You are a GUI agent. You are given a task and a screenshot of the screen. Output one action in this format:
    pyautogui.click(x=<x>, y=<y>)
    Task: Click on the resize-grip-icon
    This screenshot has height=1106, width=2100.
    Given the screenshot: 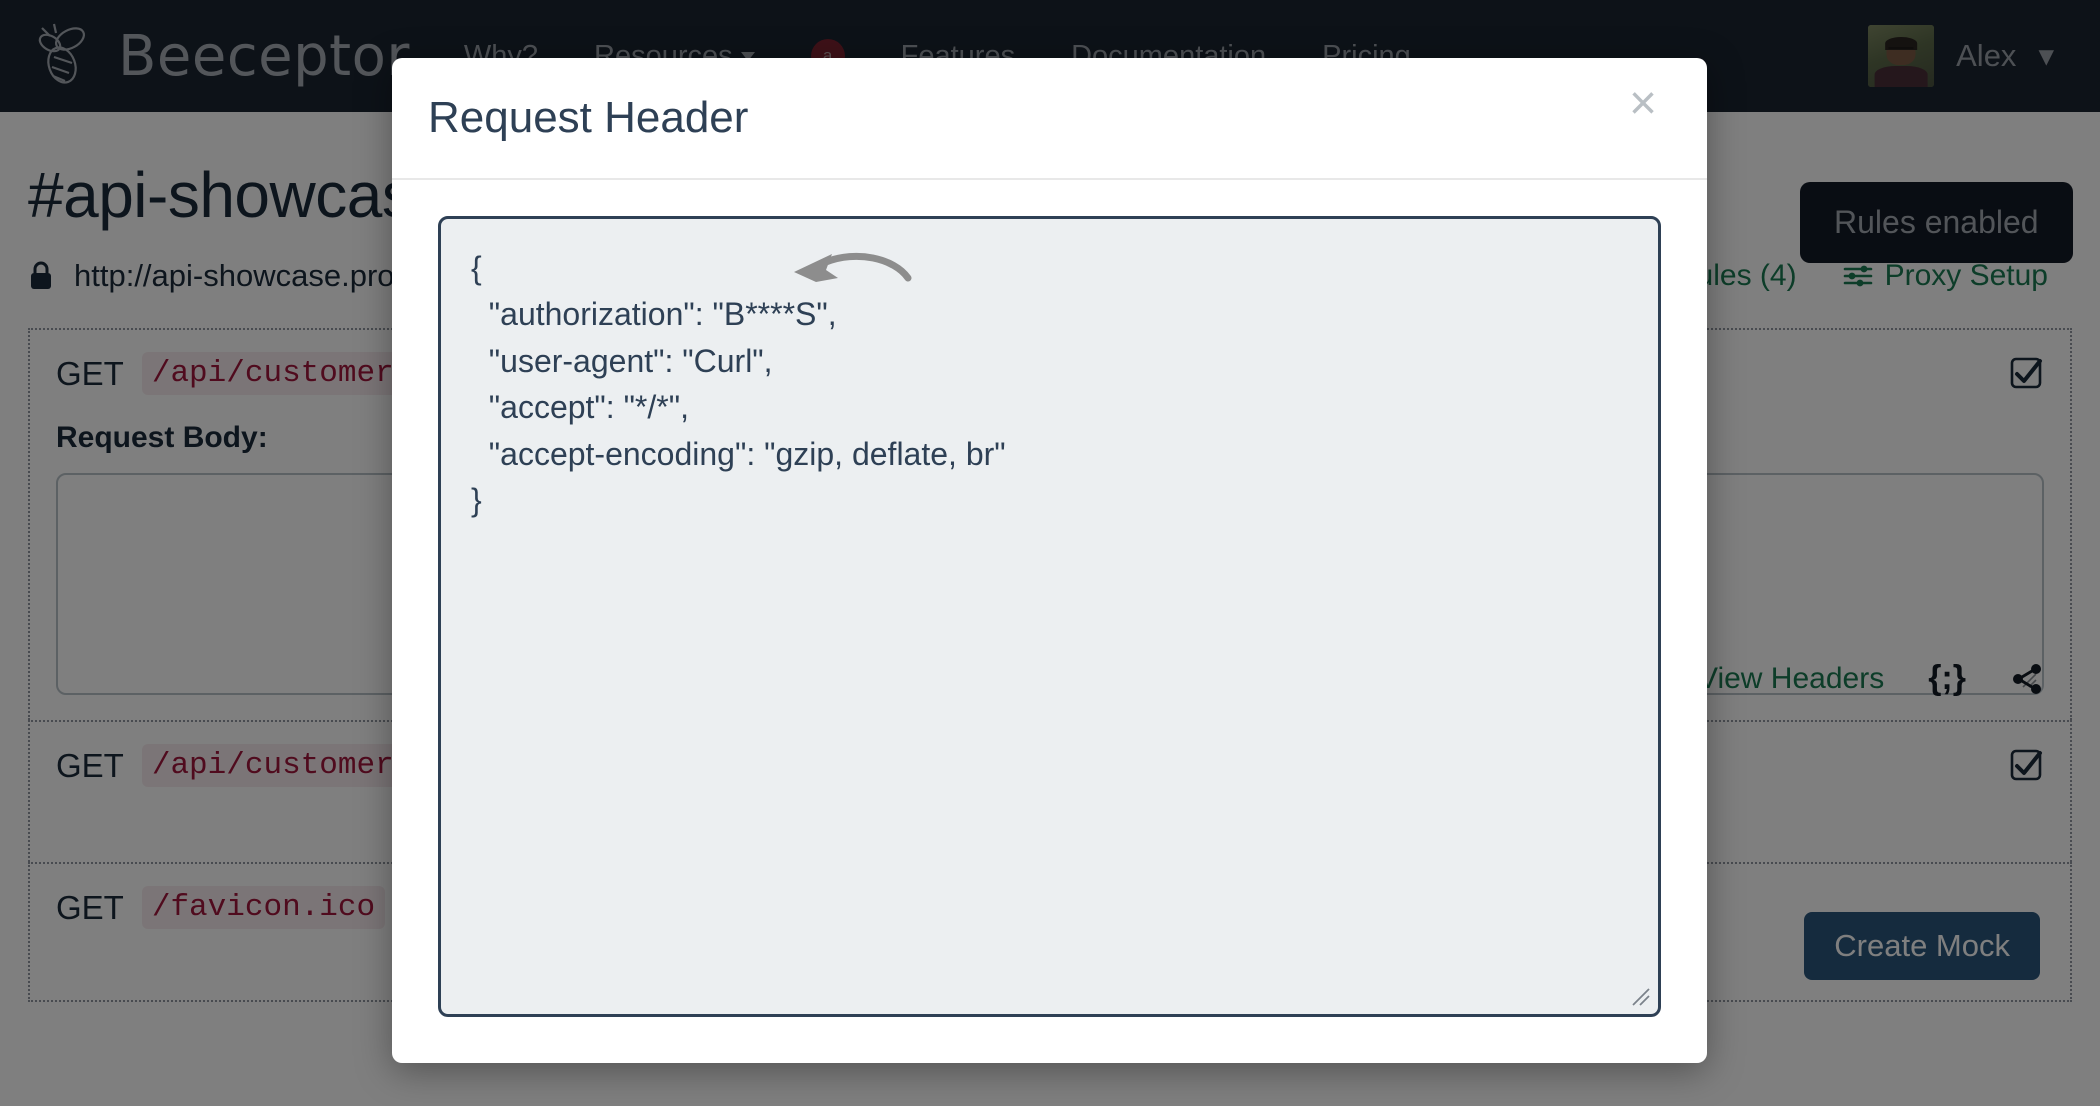 What is the action you would take?
    pyautogui.click(x=1641, y=997)
    